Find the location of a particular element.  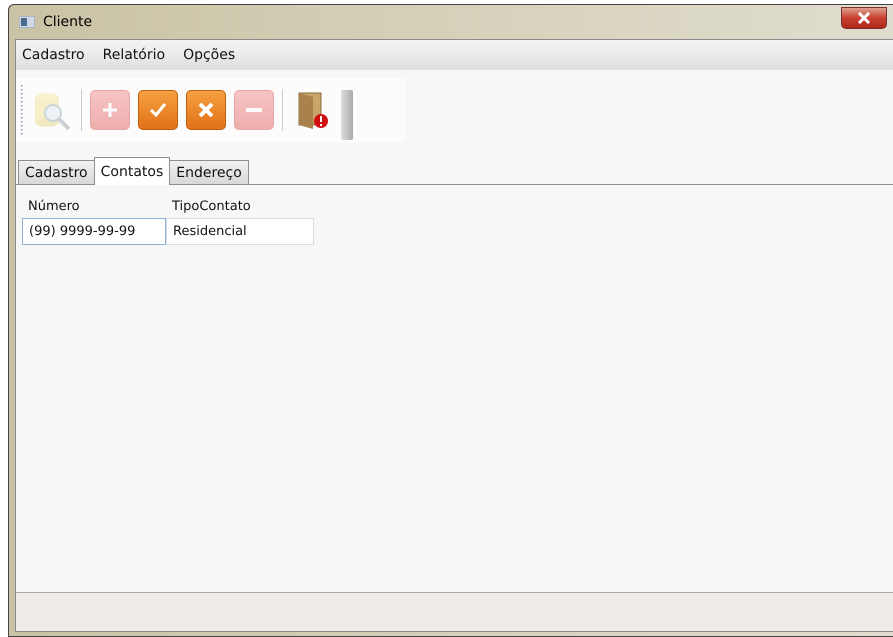

window-icon is located at coordinates (27, 22).